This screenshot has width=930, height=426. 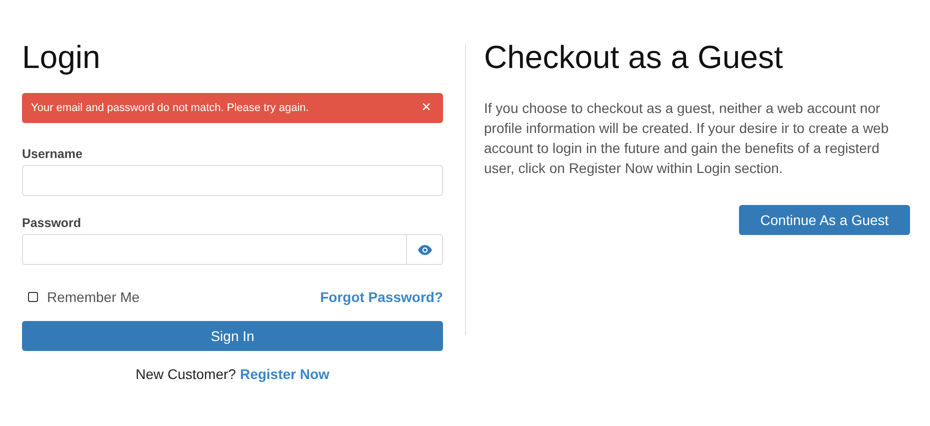 What do you see at coordinates (232, 249) in the screenshot?
I see `password-field` at bounding box center [232, 249].